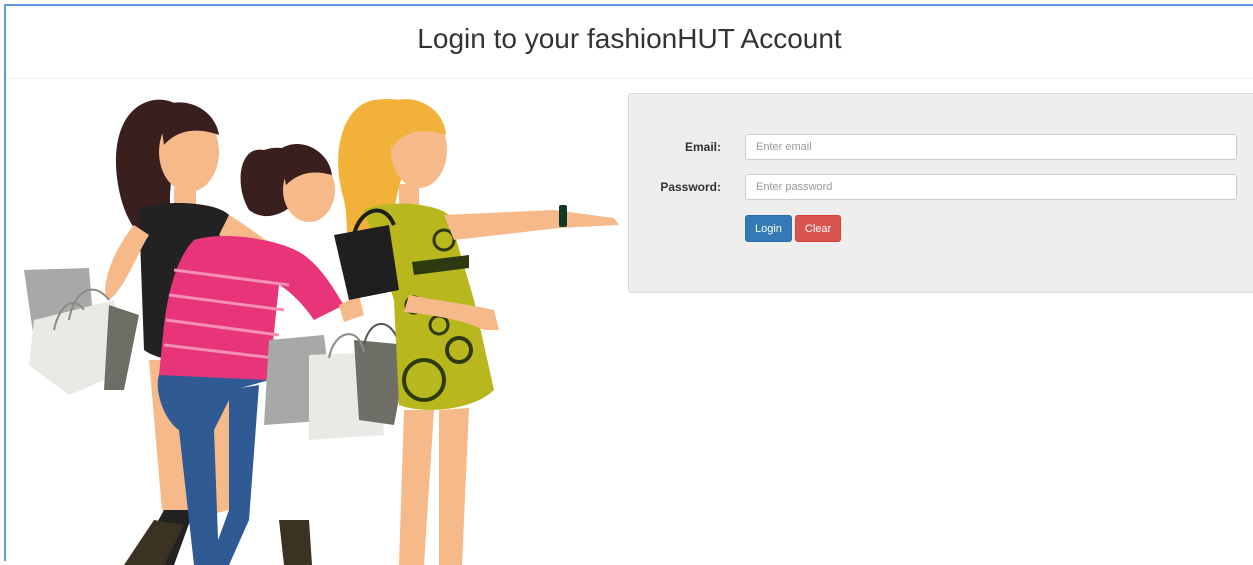  What do you see at coordinates (336, 381) in the screenshot?
I see `shopping-bags-middle` at bounding box center [336, 381].